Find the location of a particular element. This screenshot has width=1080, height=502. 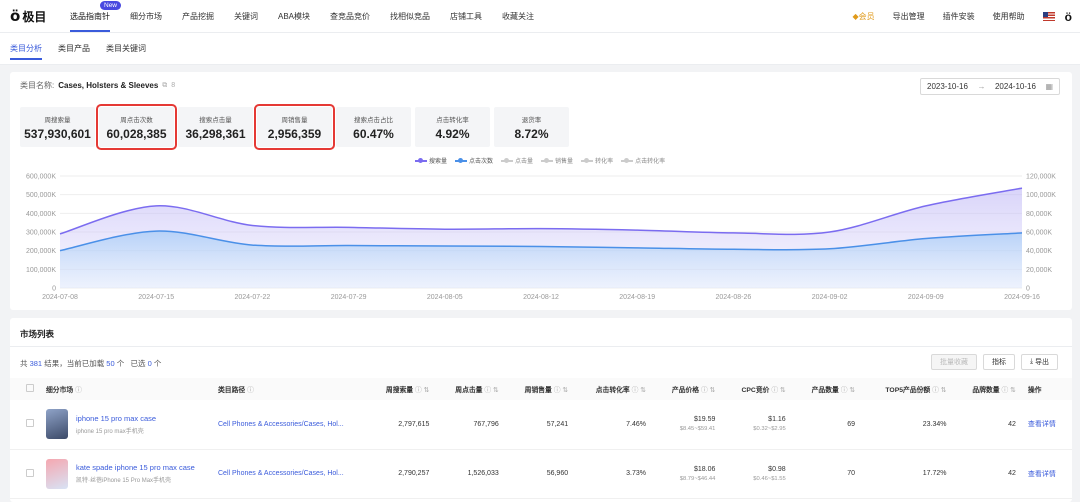

legend-item: 点击量 is located at coordinates (517, 160).